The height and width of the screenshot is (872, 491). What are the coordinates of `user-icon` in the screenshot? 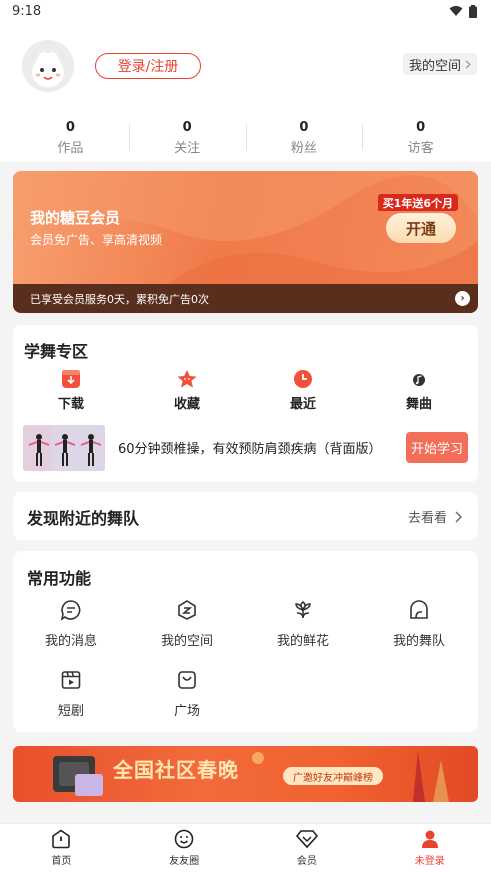 It's located at (429, 839).